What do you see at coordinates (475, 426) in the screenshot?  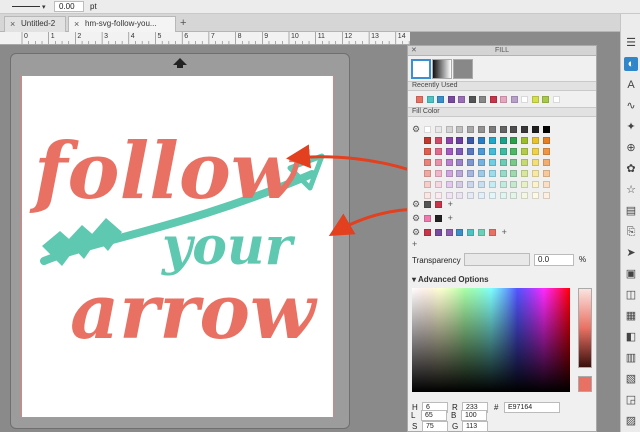 I see `green-input: 113` at bounding box center [475, 426].